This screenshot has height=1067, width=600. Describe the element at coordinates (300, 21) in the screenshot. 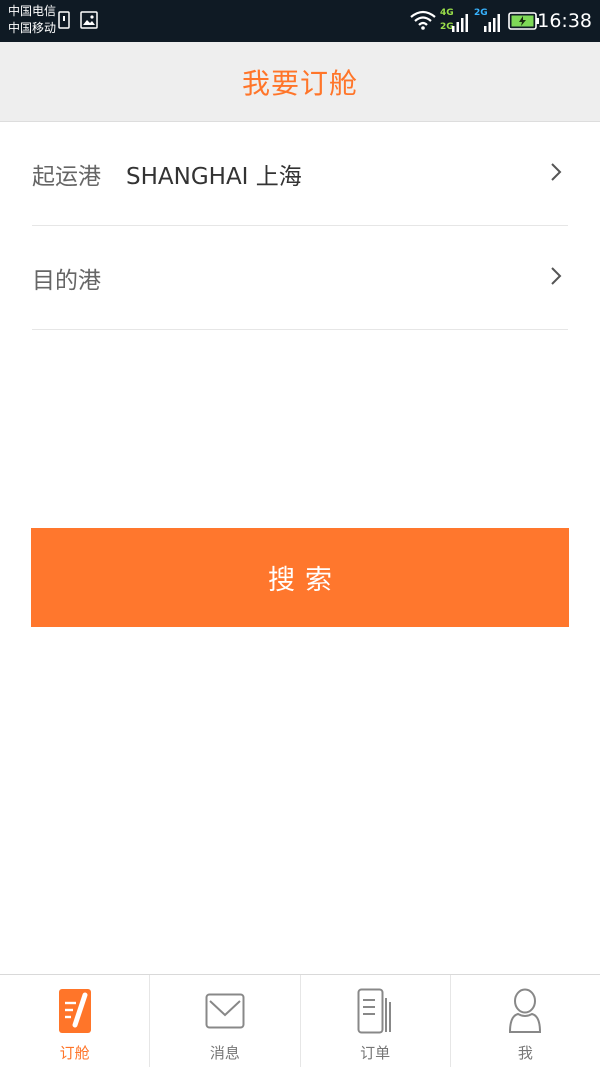

I see `status-bar: 中国电信 中国移动 4G 2G 2G 16:38` at that location.